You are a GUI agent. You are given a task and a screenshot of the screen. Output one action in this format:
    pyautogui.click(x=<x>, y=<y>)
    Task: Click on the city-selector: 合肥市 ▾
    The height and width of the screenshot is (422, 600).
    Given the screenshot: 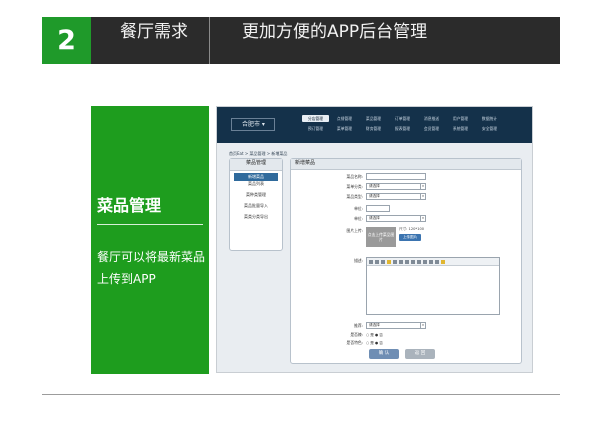 What is the action you would take?
    pyautogui.click(x=253, y=124)
    